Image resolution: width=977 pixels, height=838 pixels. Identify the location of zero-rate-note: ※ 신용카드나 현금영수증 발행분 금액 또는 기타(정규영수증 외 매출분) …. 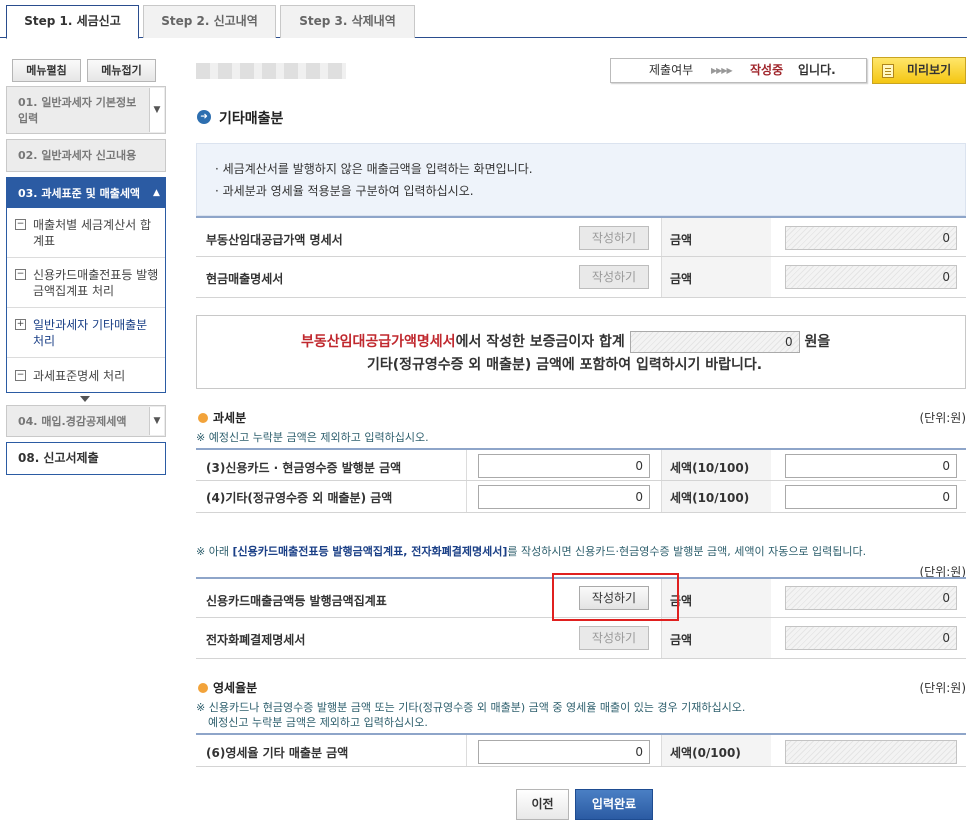
(471, 707).